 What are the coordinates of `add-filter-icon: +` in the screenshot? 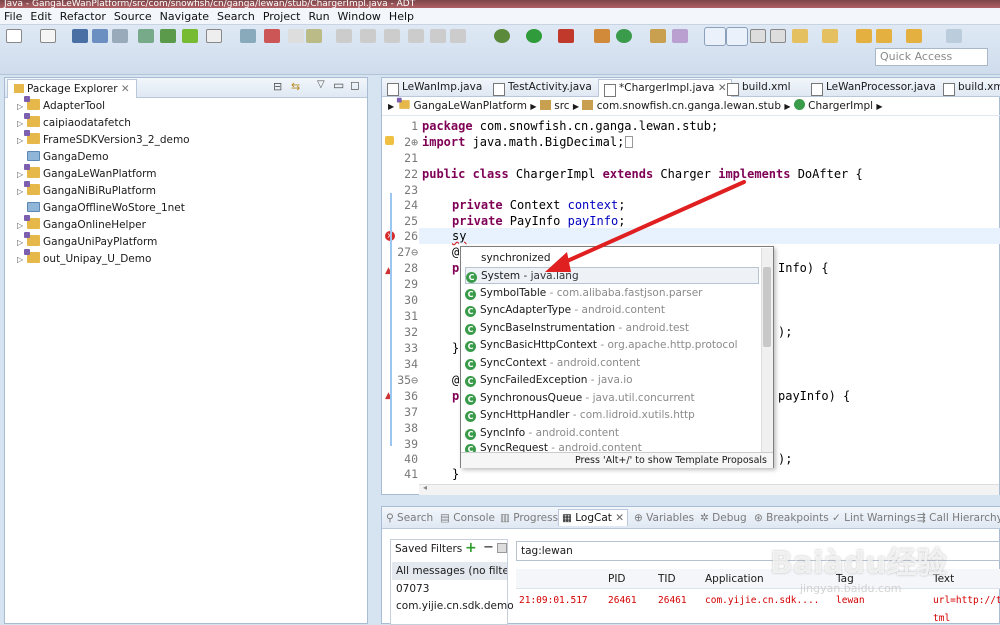 It's located at (471, 548).